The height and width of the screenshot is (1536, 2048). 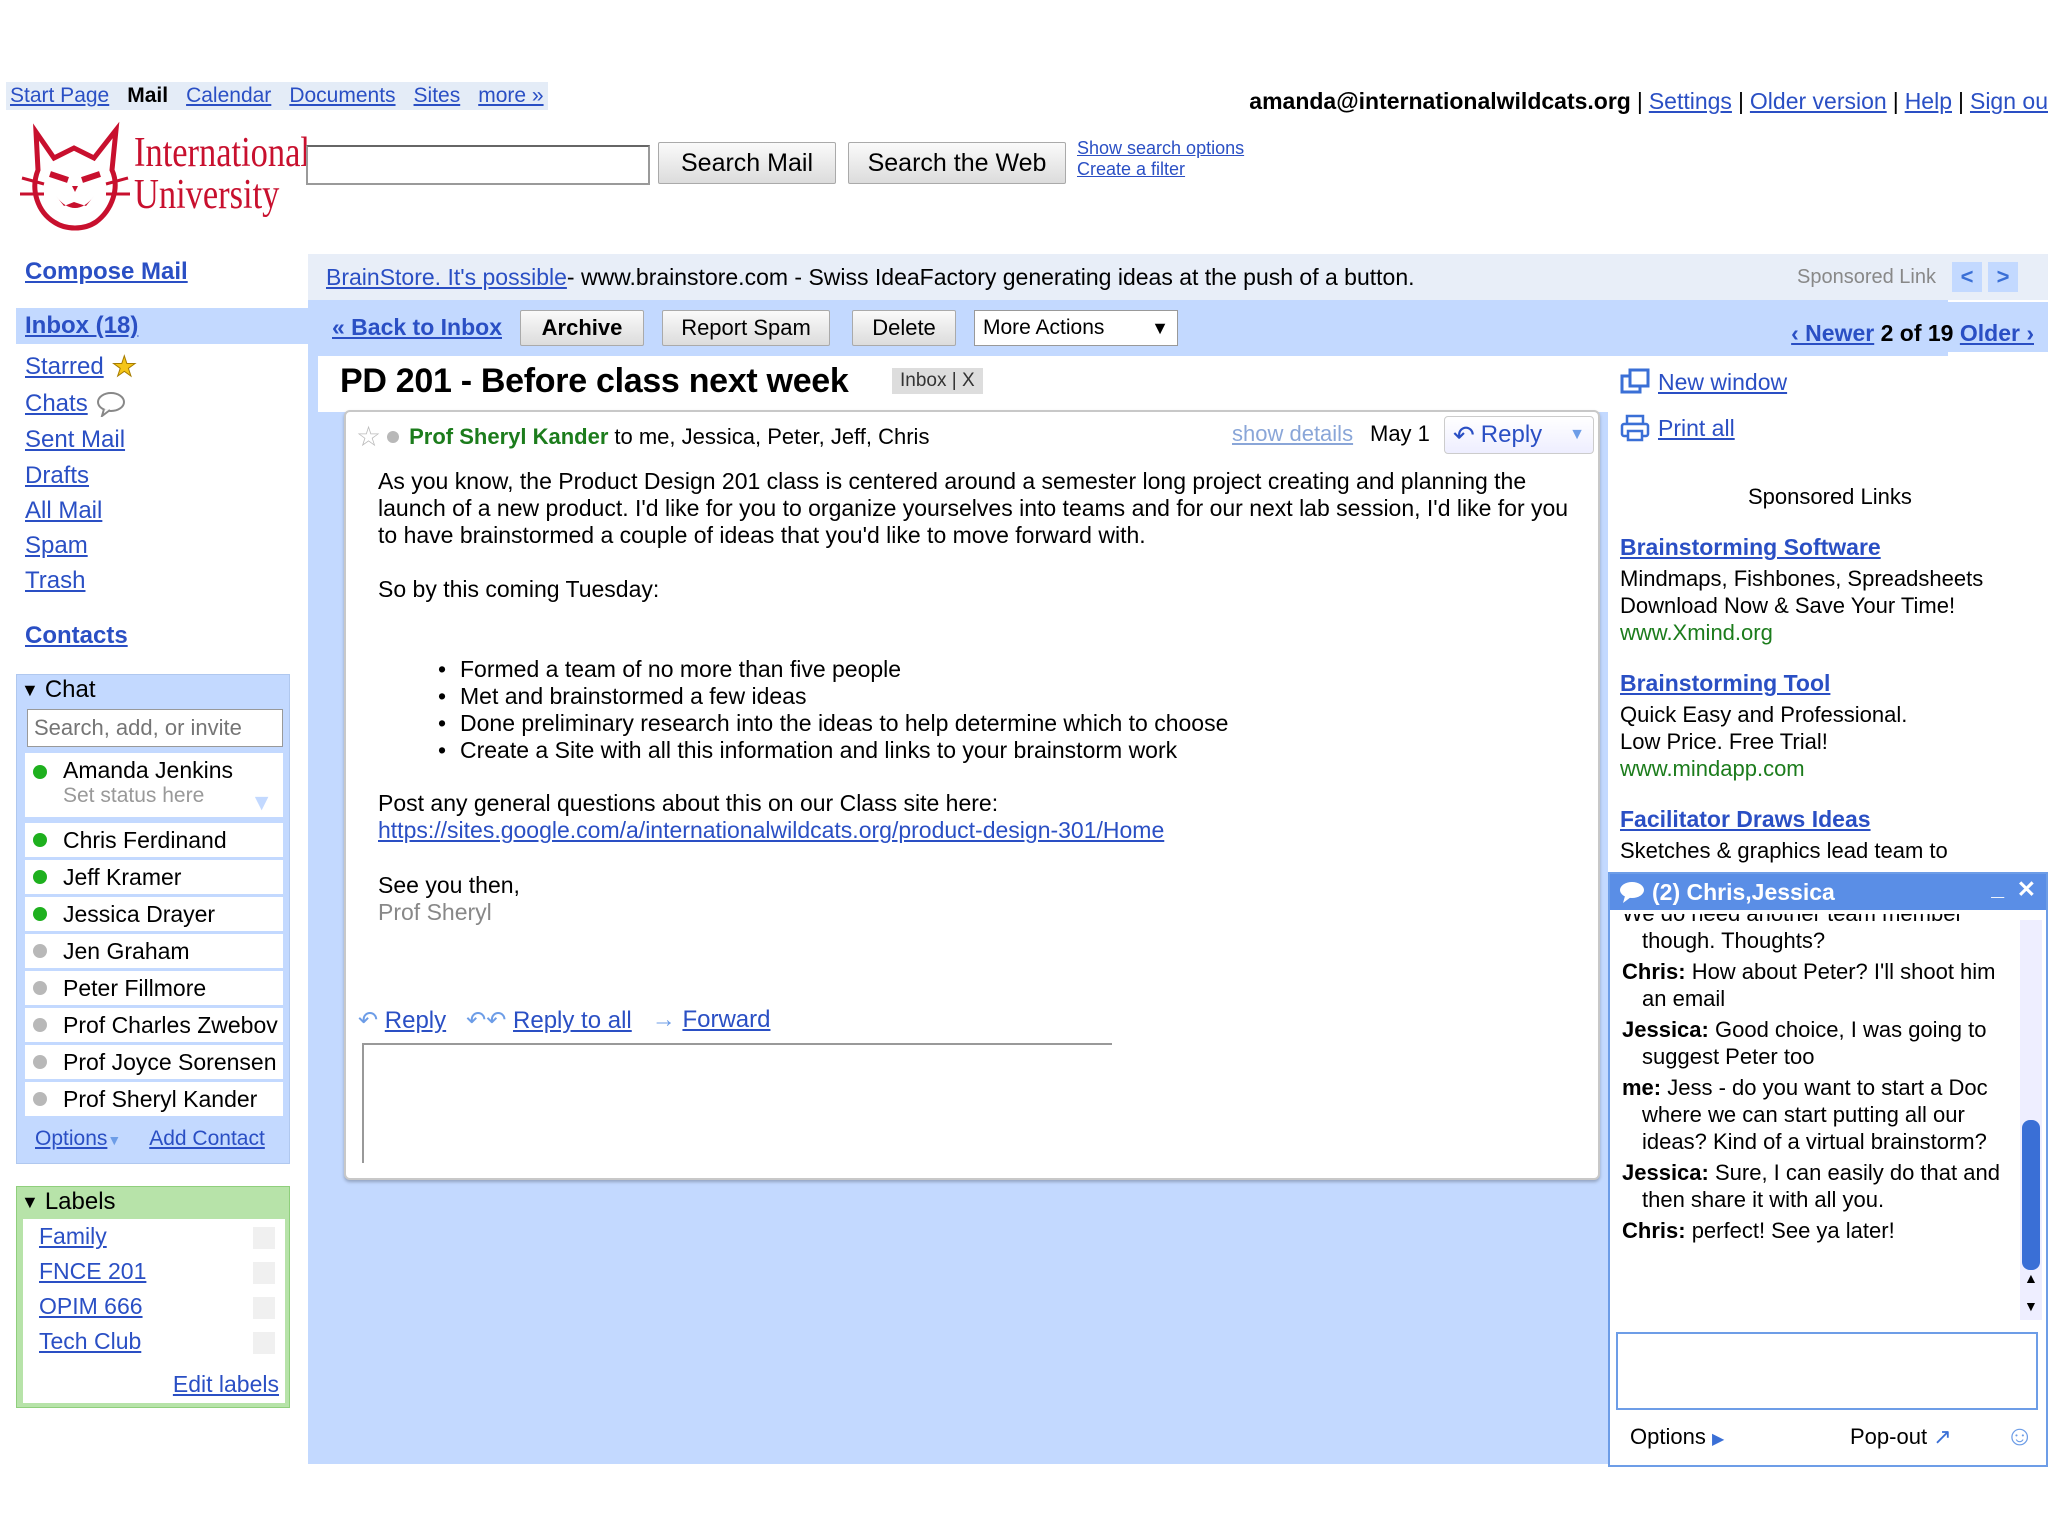 I want to click on chat-header: ▼ Chat, so click(x=58, y=690).